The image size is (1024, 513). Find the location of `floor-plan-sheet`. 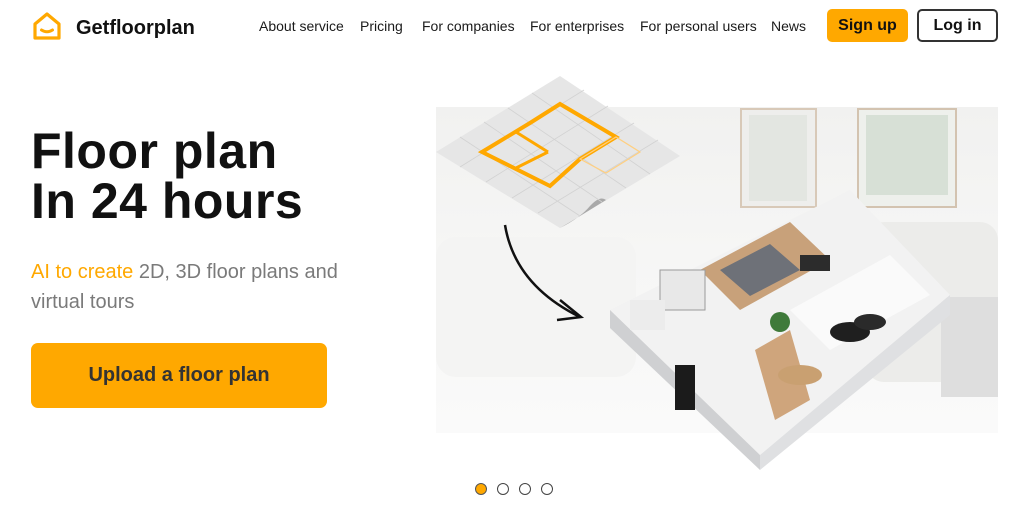

floor-plan-sheet is located at coordinates (558, 152).